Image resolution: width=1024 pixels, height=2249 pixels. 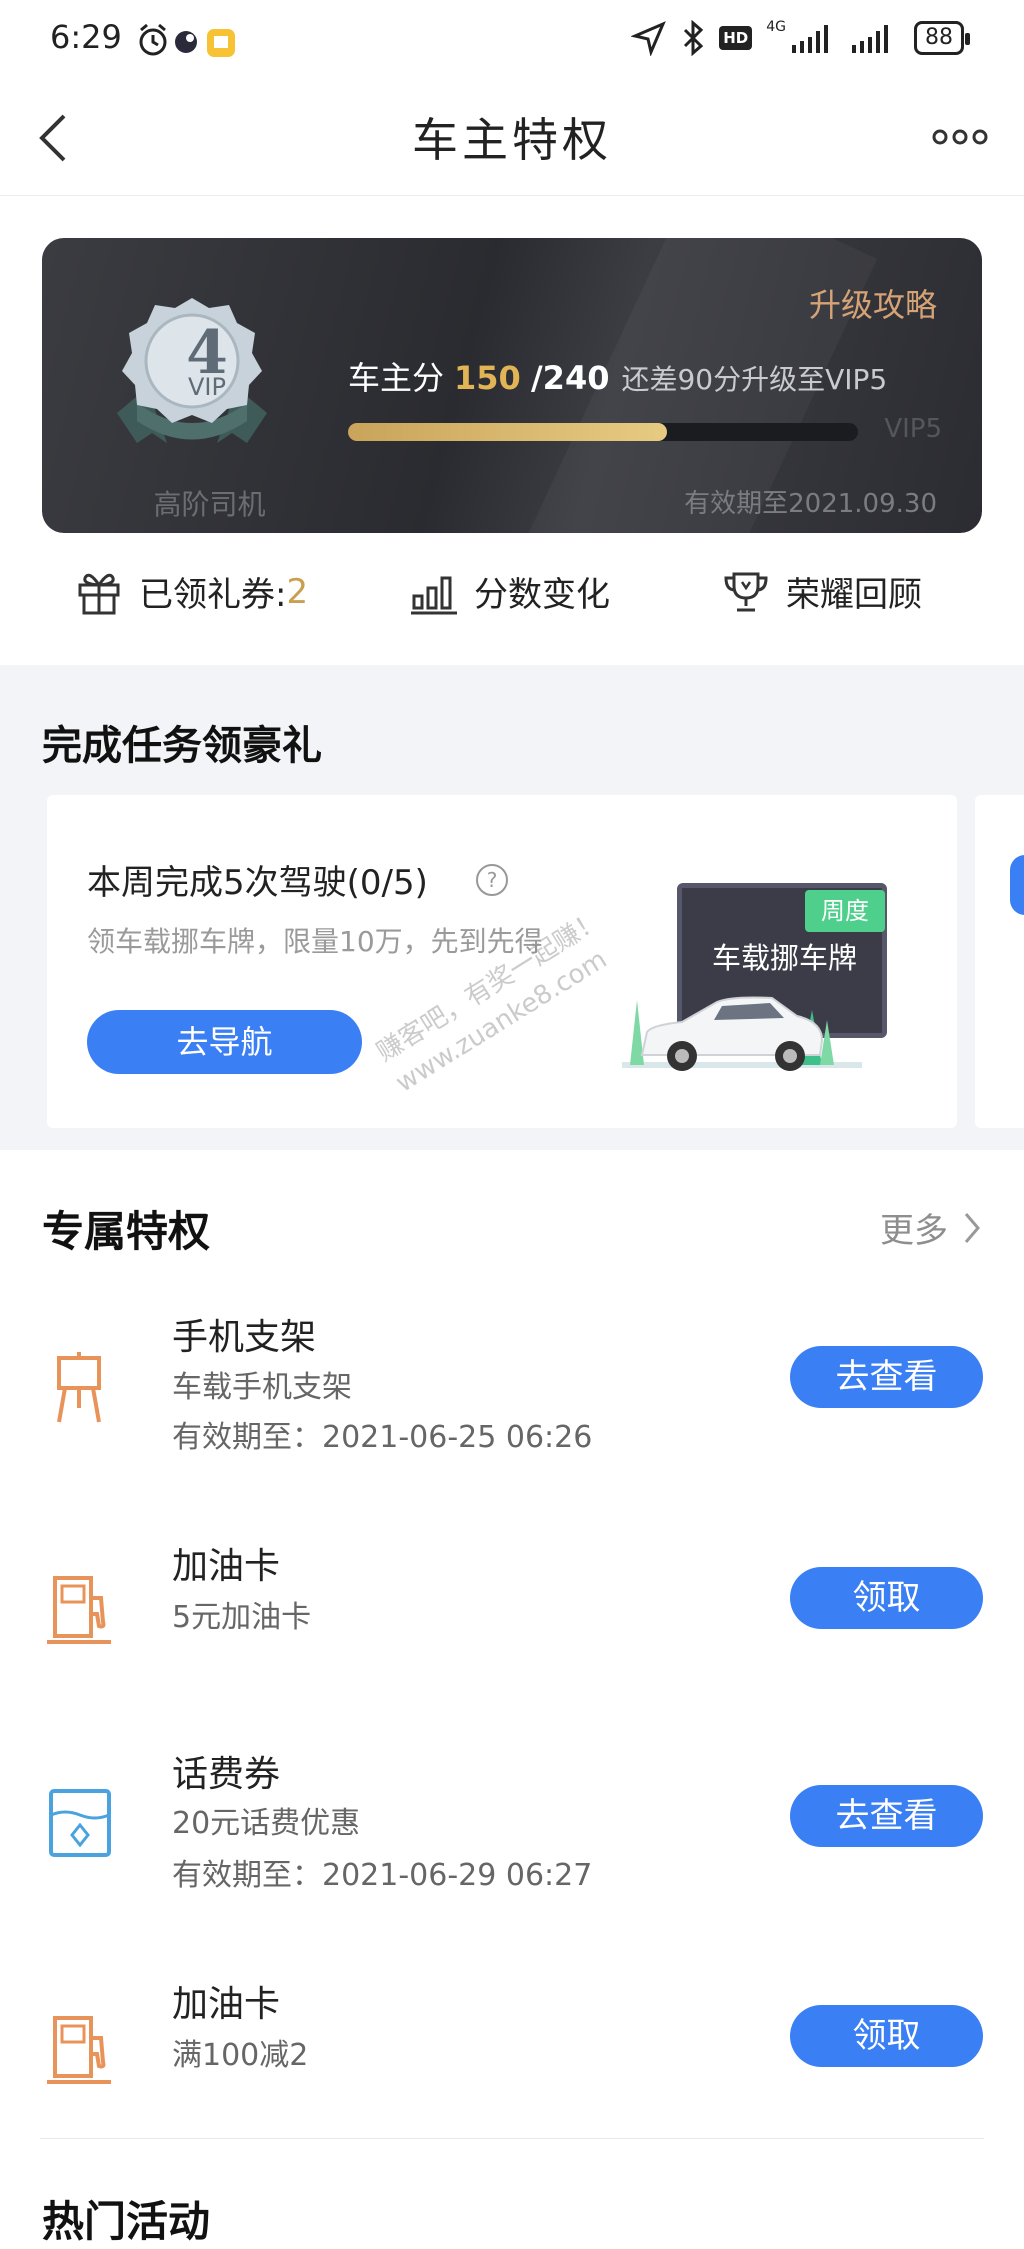 What do you see at coordinates (434, 595) in the screenshot?
I see `bar-chart-icon` at bounding box center [434, 595].